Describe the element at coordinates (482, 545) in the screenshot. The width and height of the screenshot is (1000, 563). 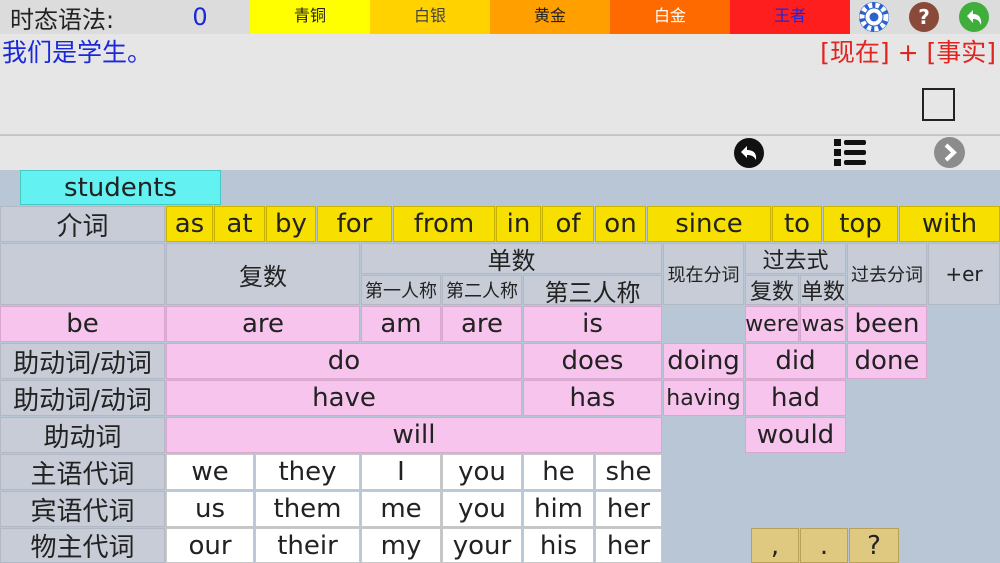
I see `pronoun-cell: your` at that location.